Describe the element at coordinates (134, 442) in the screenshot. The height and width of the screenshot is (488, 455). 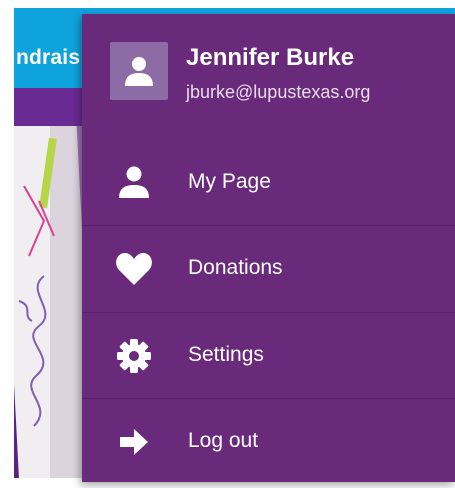
I see `arrow-right-icon` at that location.